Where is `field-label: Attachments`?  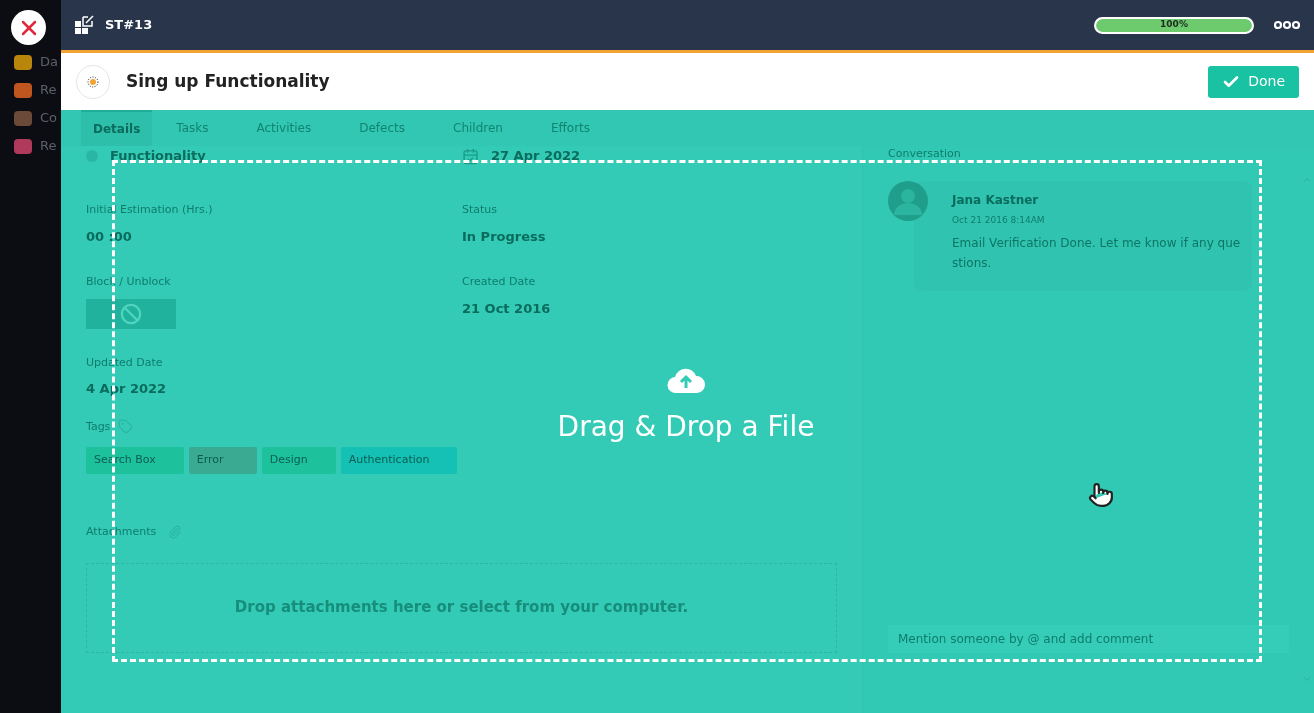
field-label: Attachments is located at coordinates (121, 532).